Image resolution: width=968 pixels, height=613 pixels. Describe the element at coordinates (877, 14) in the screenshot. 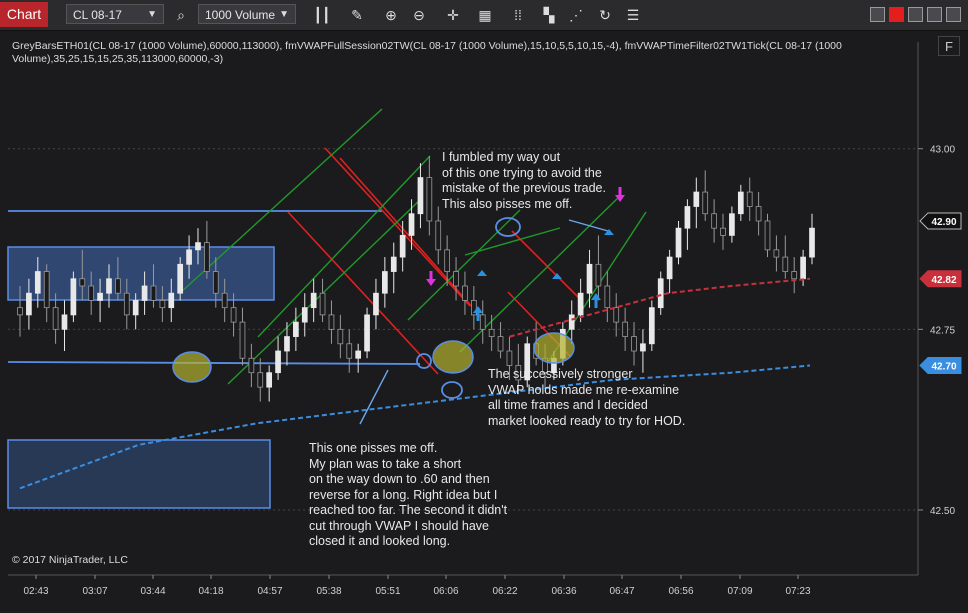

I see `window-shade-button` at that location.